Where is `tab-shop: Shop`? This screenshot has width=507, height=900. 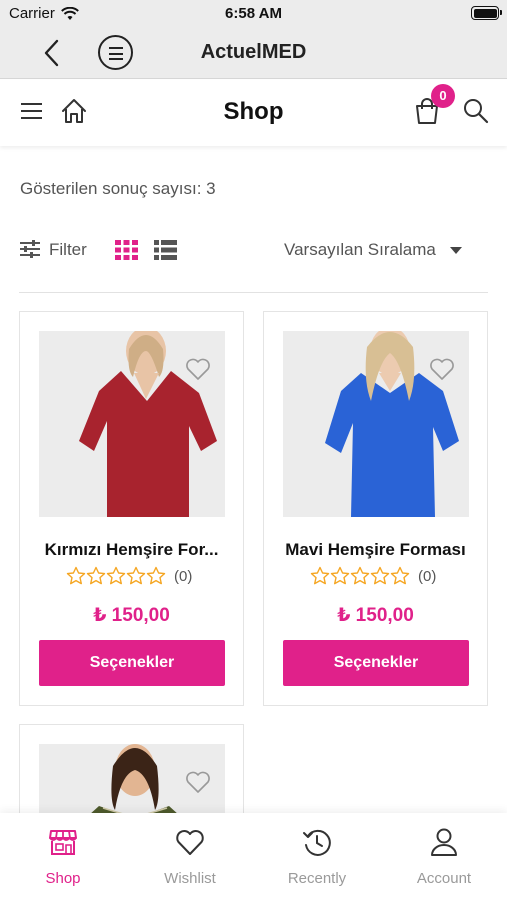 tab-shop: Shop is located at coordinates (63, 856).